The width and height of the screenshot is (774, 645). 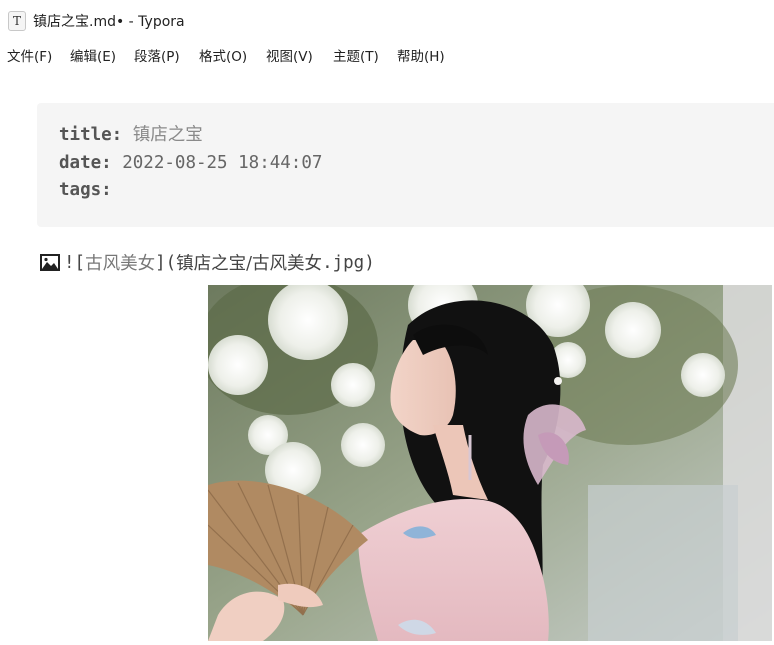 What do you see at coordinates (369, 262) in the screenshot?
I see `markdown-paren-close: )` at bounding box center [369, 262].